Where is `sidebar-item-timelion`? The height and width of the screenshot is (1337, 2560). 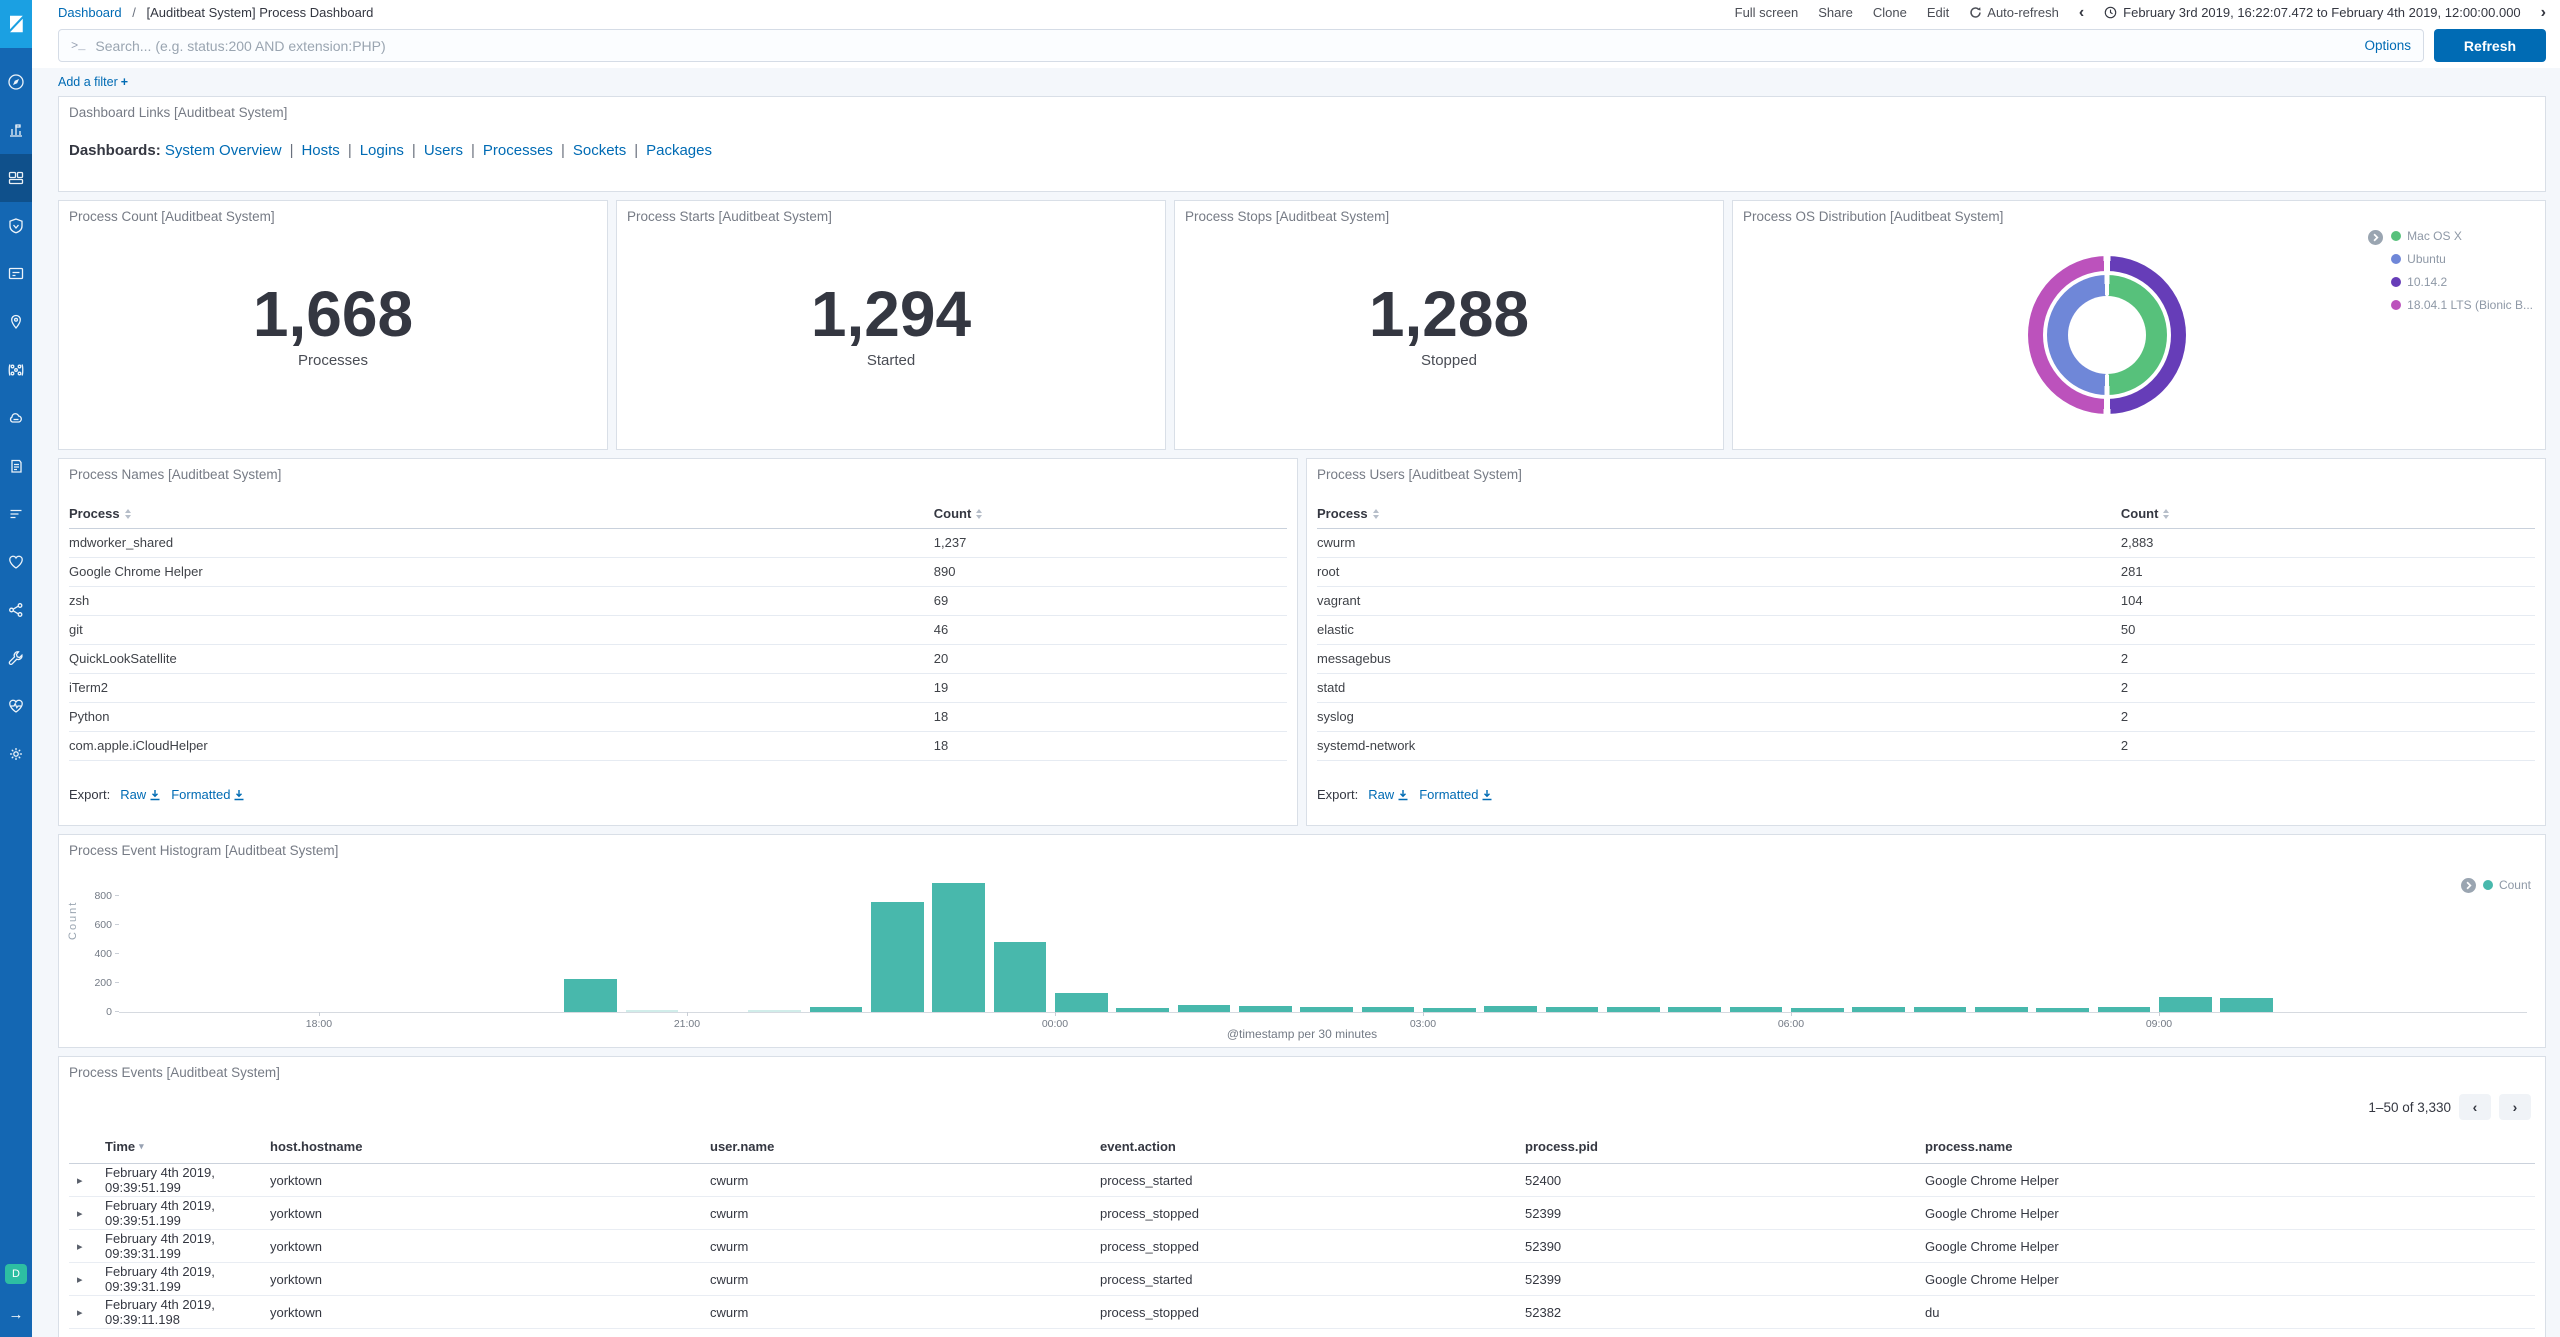
sidebar-item-timelion is located at coordinates (16, 226).